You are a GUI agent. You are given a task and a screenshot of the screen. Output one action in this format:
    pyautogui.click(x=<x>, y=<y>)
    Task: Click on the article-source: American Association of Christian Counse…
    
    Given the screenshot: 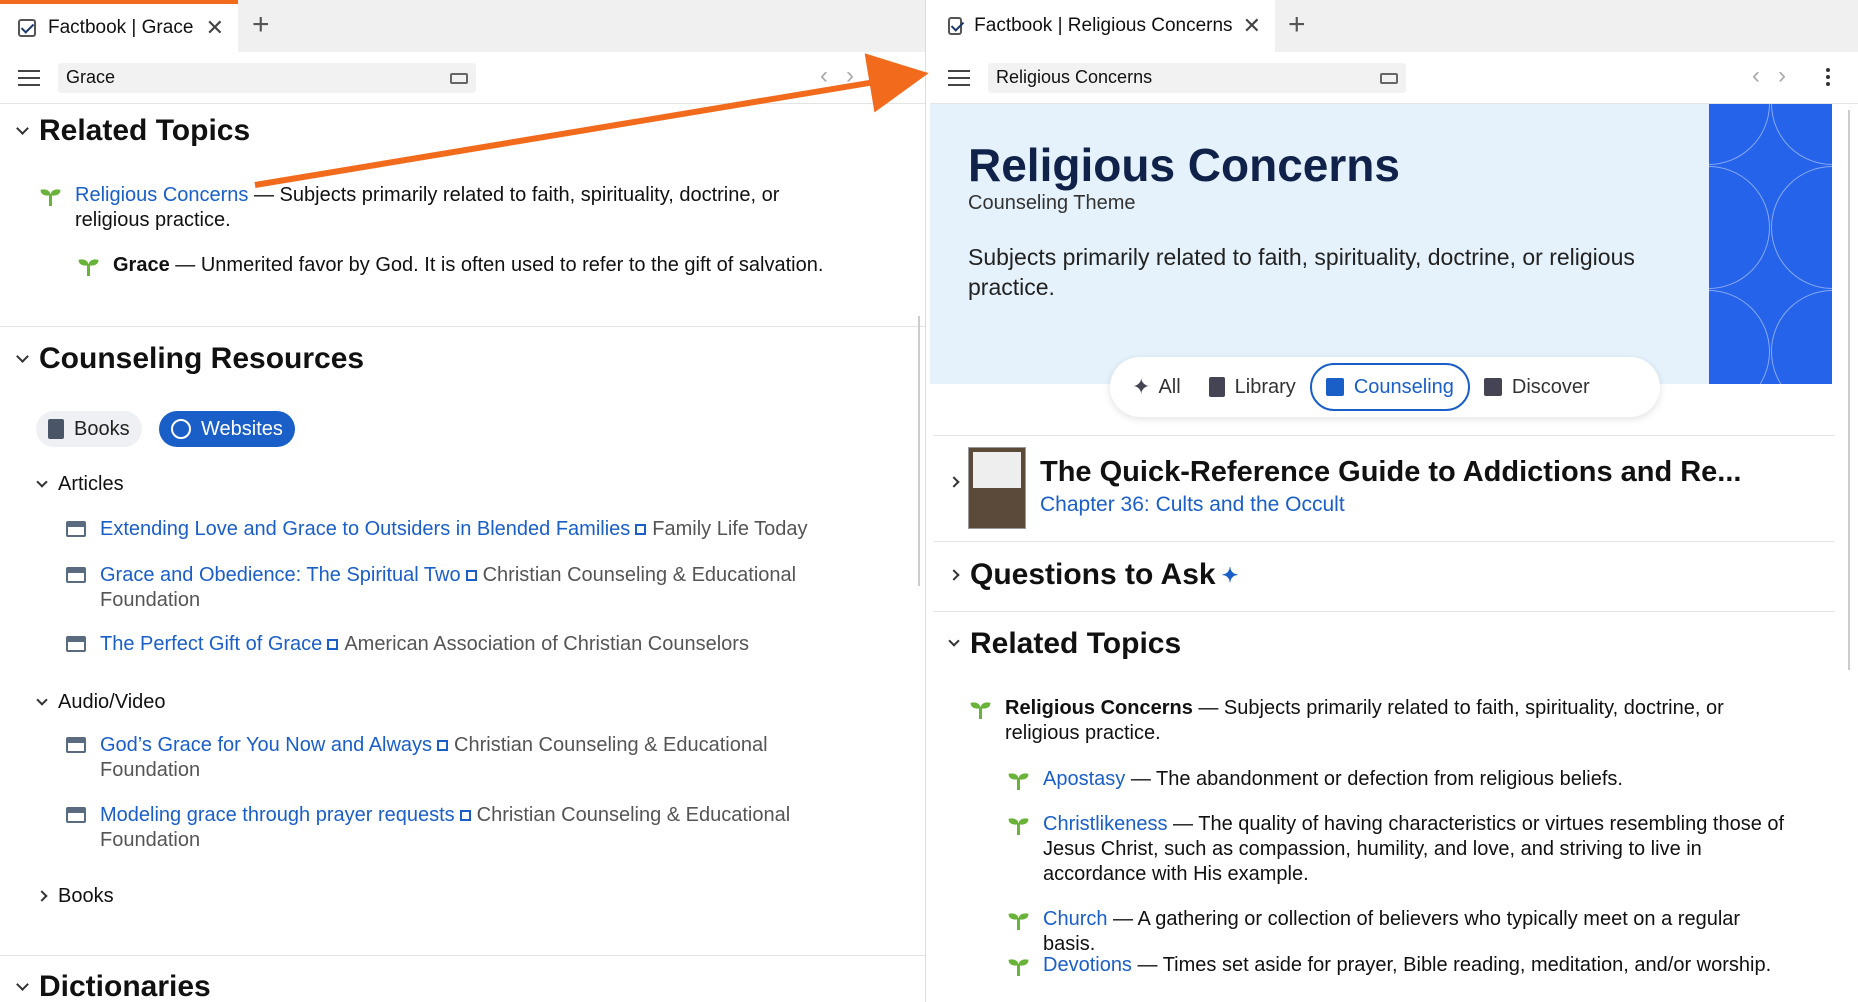 What is the action you would take?
    pyautogui.click(x=546, y=644)
    